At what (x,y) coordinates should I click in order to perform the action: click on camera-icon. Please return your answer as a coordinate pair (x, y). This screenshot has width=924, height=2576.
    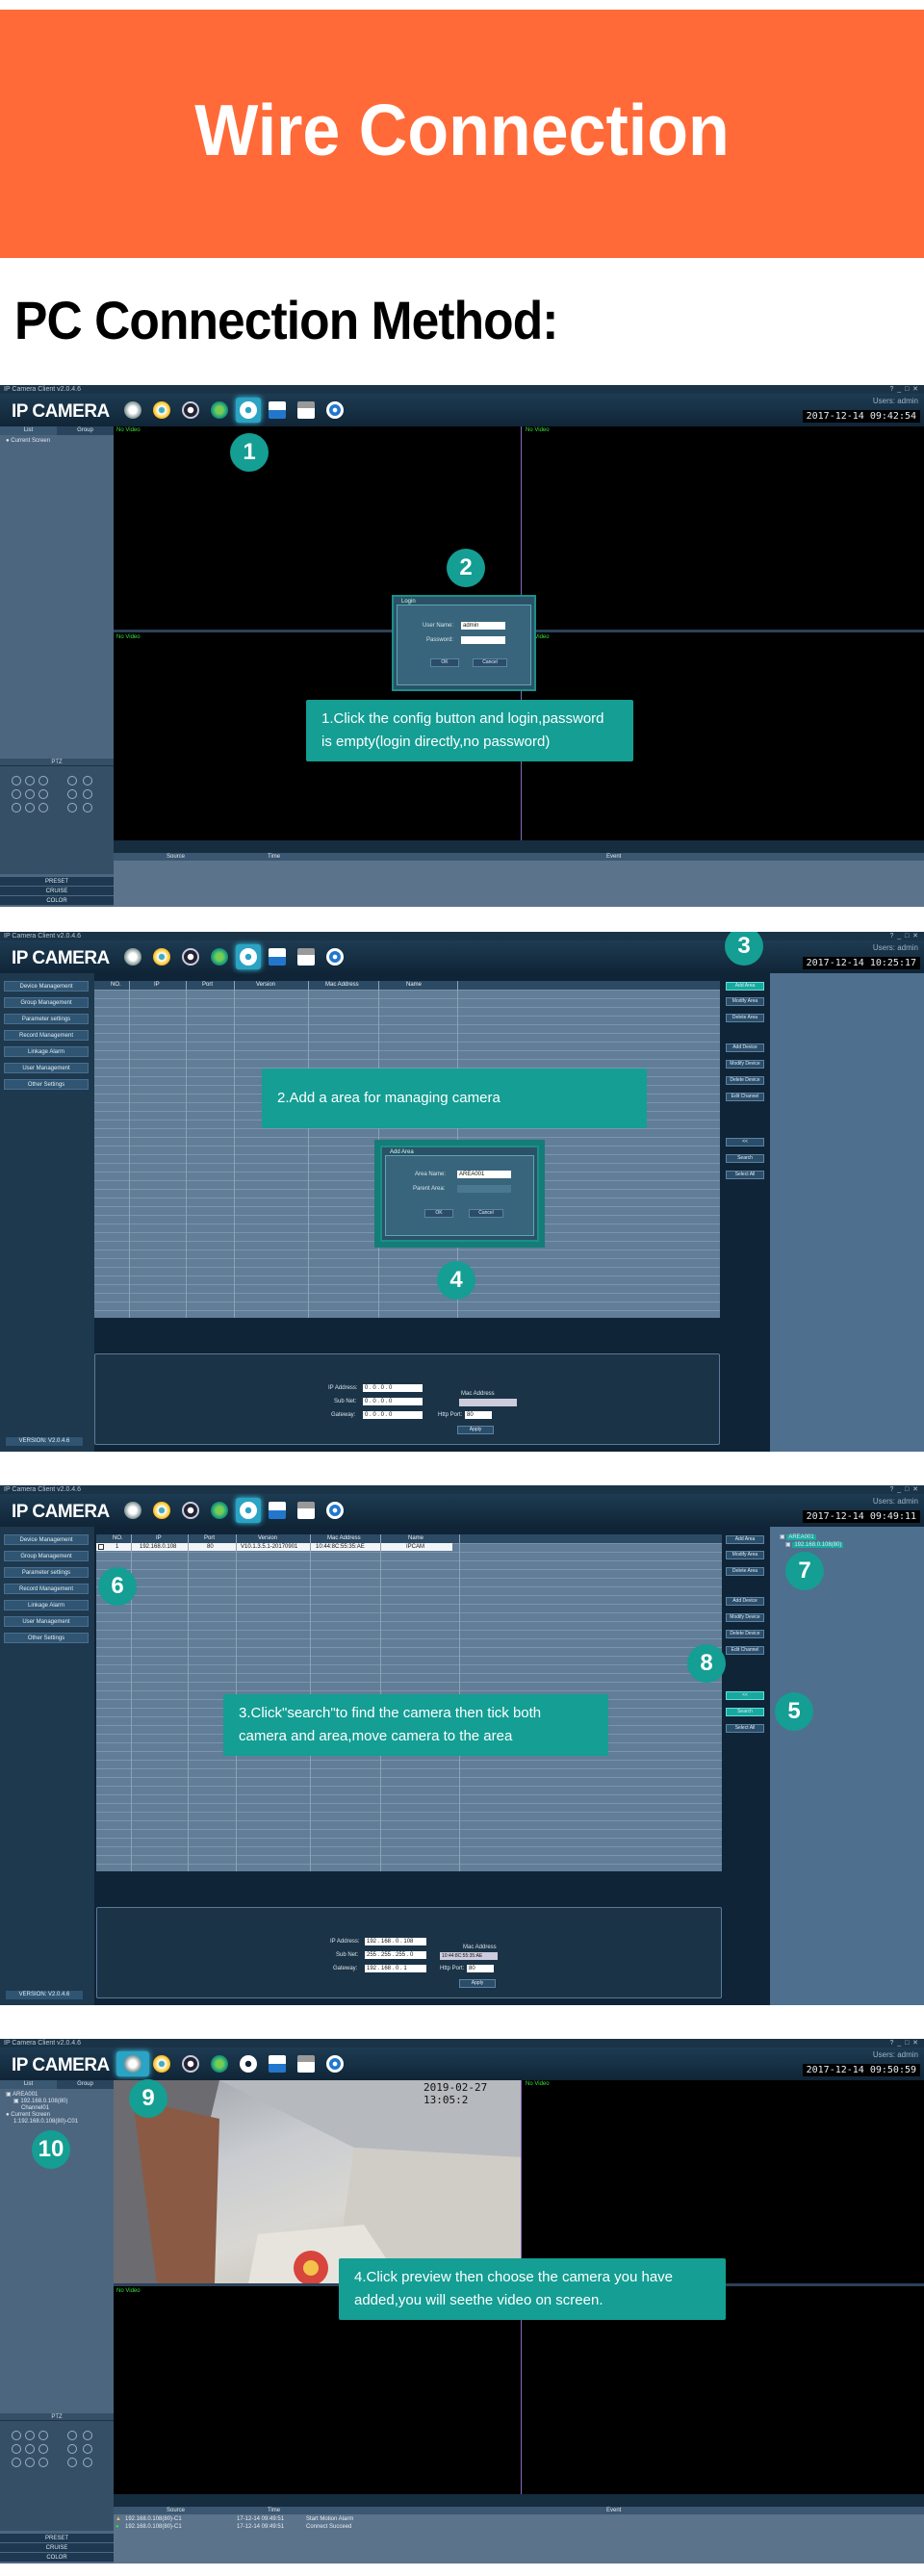
    Looking at the image, I should click on (132, 410).